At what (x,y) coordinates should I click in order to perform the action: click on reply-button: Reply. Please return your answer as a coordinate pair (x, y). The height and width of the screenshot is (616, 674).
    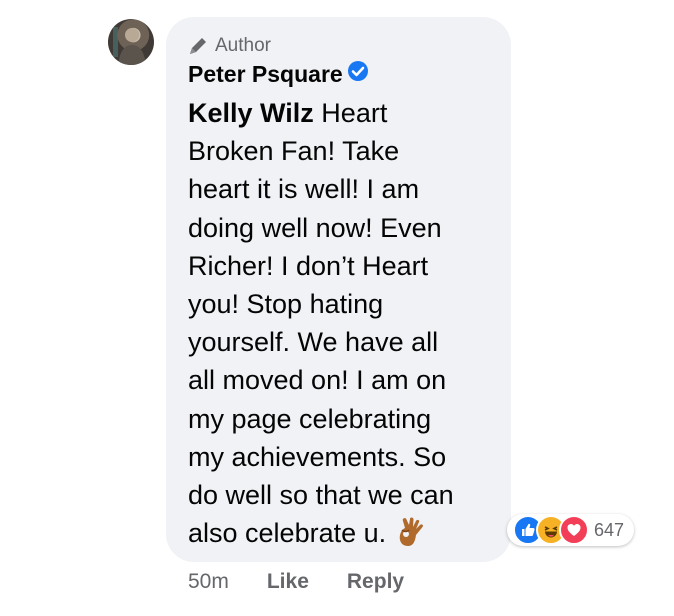
    Looking at the image, I should click on (375, 582).